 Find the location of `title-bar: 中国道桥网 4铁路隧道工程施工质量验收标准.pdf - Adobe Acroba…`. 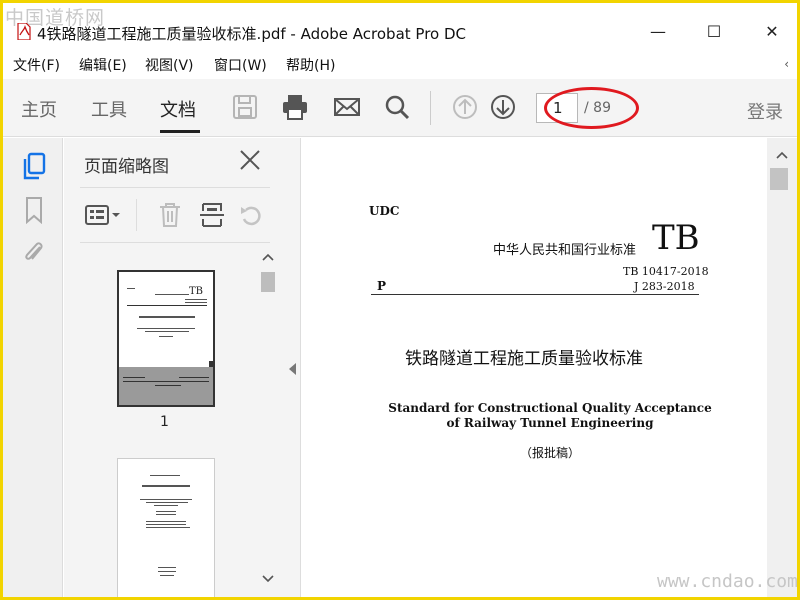

title-bar: 中国道桥网 4铁路隧道工程施工质量验收标准.pdf - Adobe Acroba… is located at coordinates (400, 23).